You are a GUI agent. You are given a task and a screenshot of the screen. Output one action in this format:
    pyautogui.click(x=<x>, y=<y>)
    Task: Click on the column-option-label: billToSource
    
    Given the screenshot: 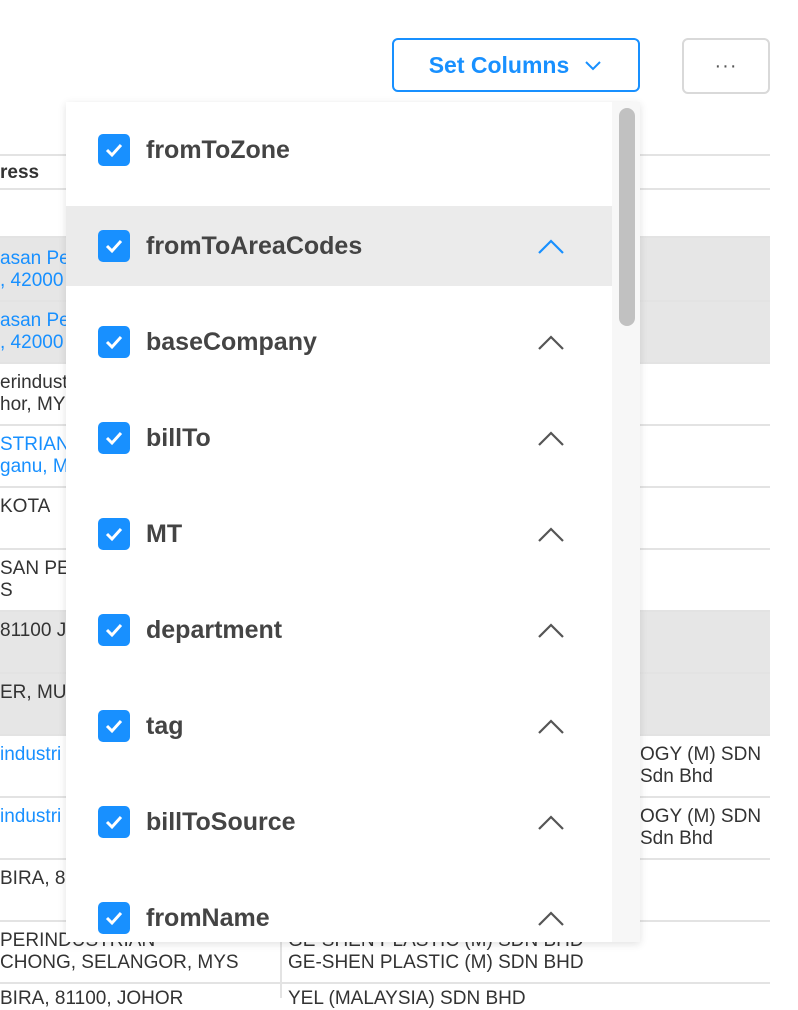 What is the action you would take?
    pyautogui.click(x=221, y=821)
    